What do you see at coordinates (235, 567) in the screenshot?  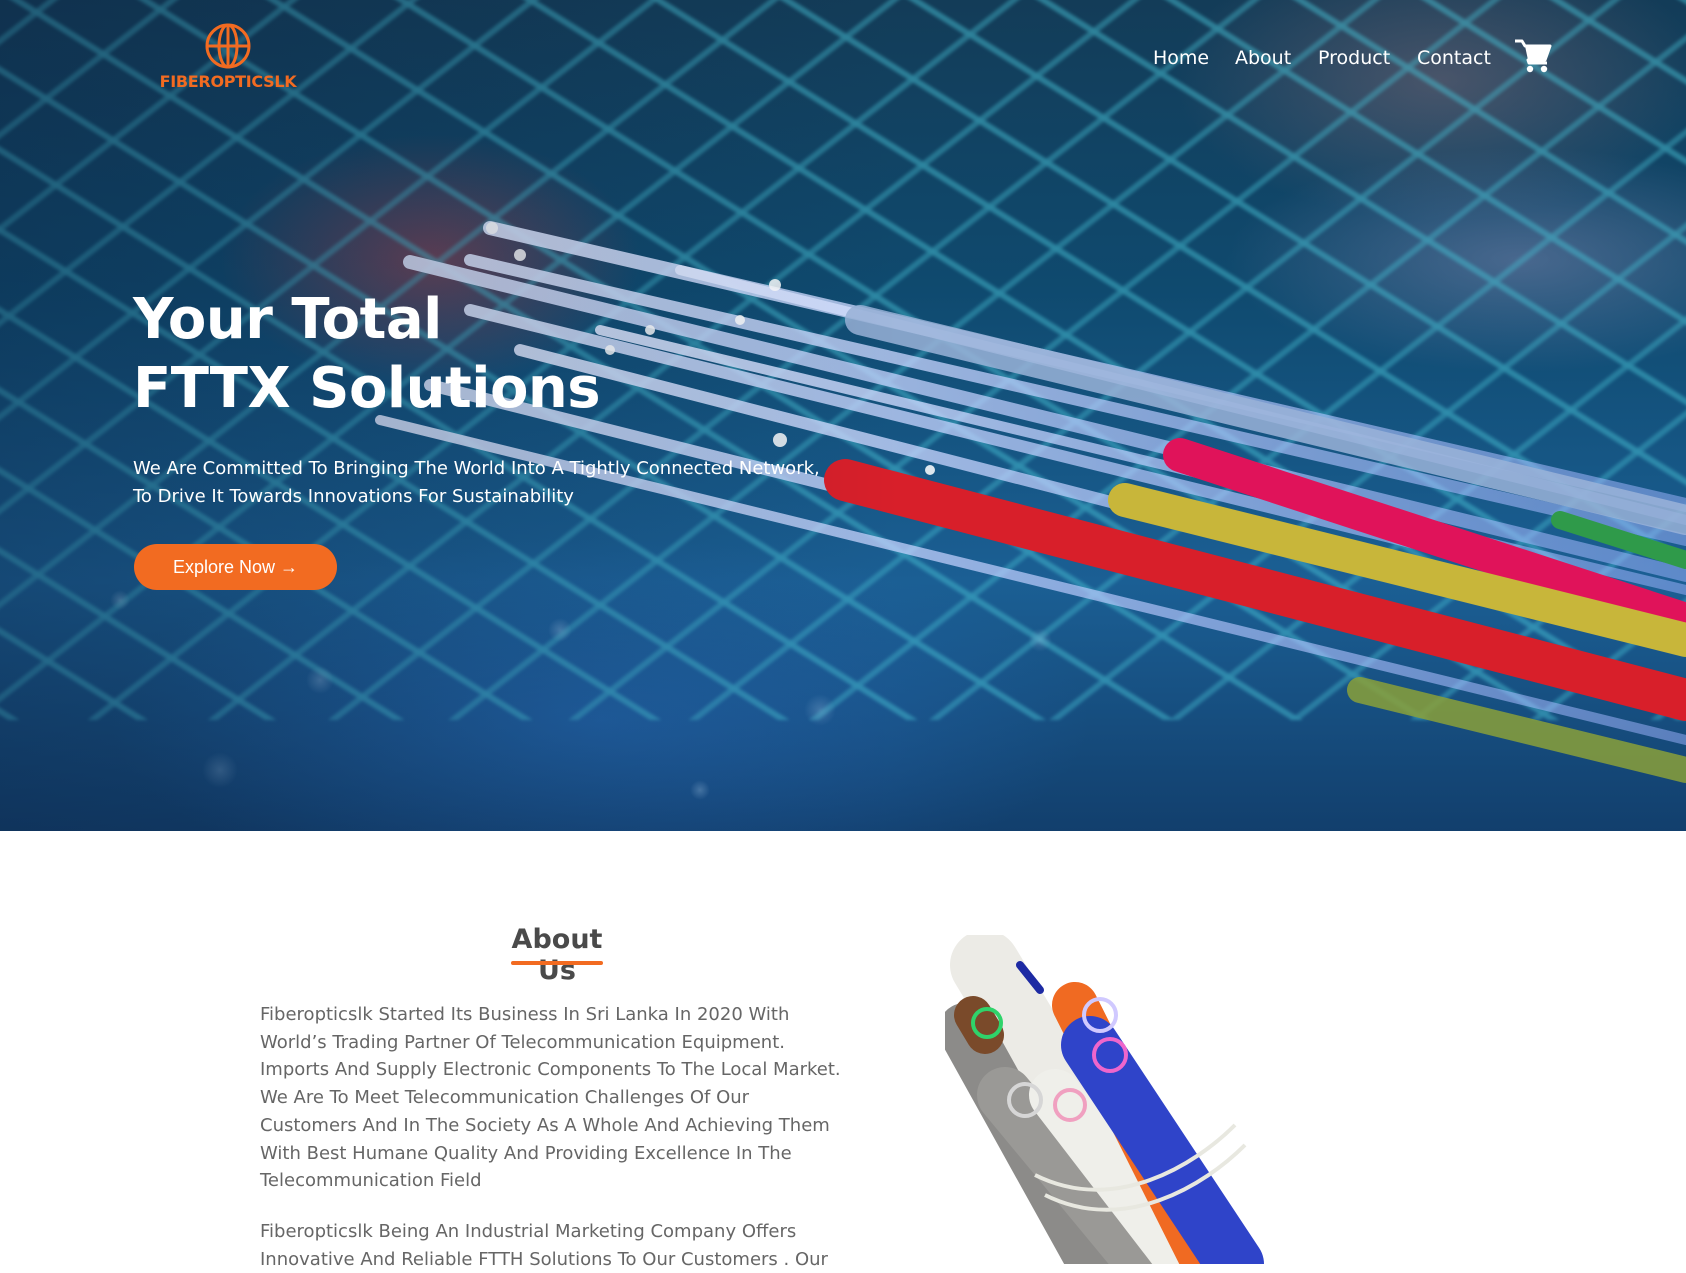 I see `explore-now-button: Explore Now →` at bounding box center [235, 567].